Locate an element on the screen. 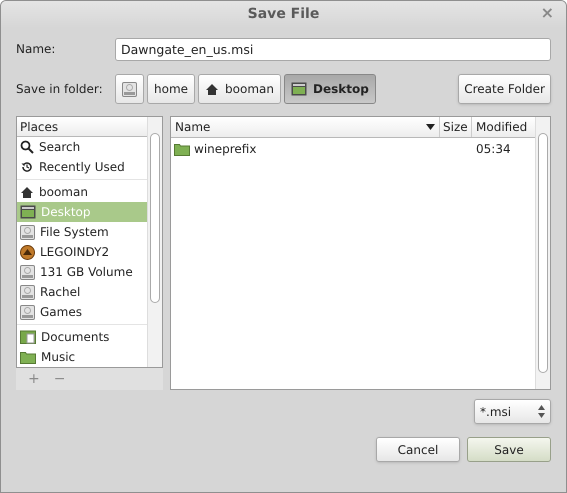 Image resolution: width=567 pixels, height=493 pixels. name-field: Dawngate_en_us.msi is located at coordinates (333, 49).